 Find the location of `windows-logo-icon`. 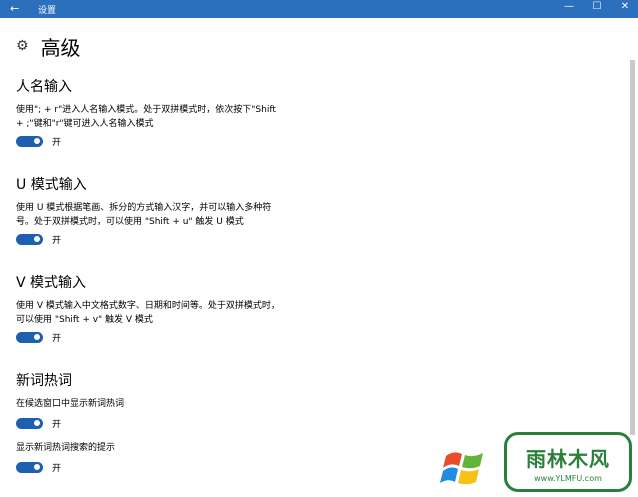

windows-logo-icon is located at coordinates (461, 468).